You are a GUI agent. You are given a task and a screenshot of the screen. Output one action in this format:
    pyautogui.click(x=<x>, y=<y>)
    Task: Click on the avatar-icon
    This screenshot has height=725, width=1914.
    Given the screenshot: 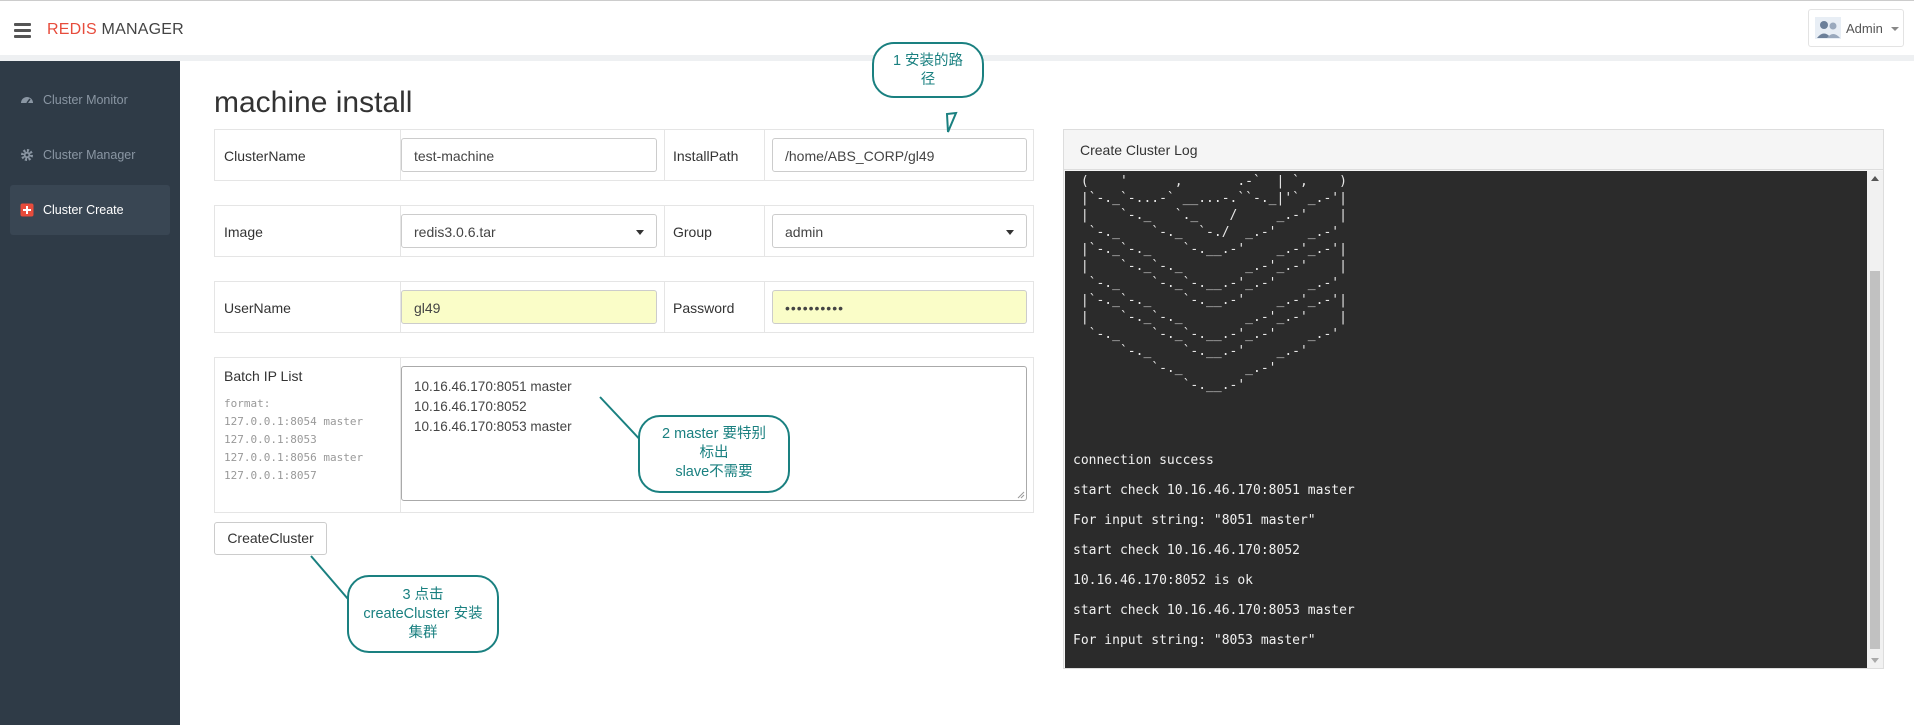 What is the action you would take?
    pyautogui.click(x=1828, y=28)
    